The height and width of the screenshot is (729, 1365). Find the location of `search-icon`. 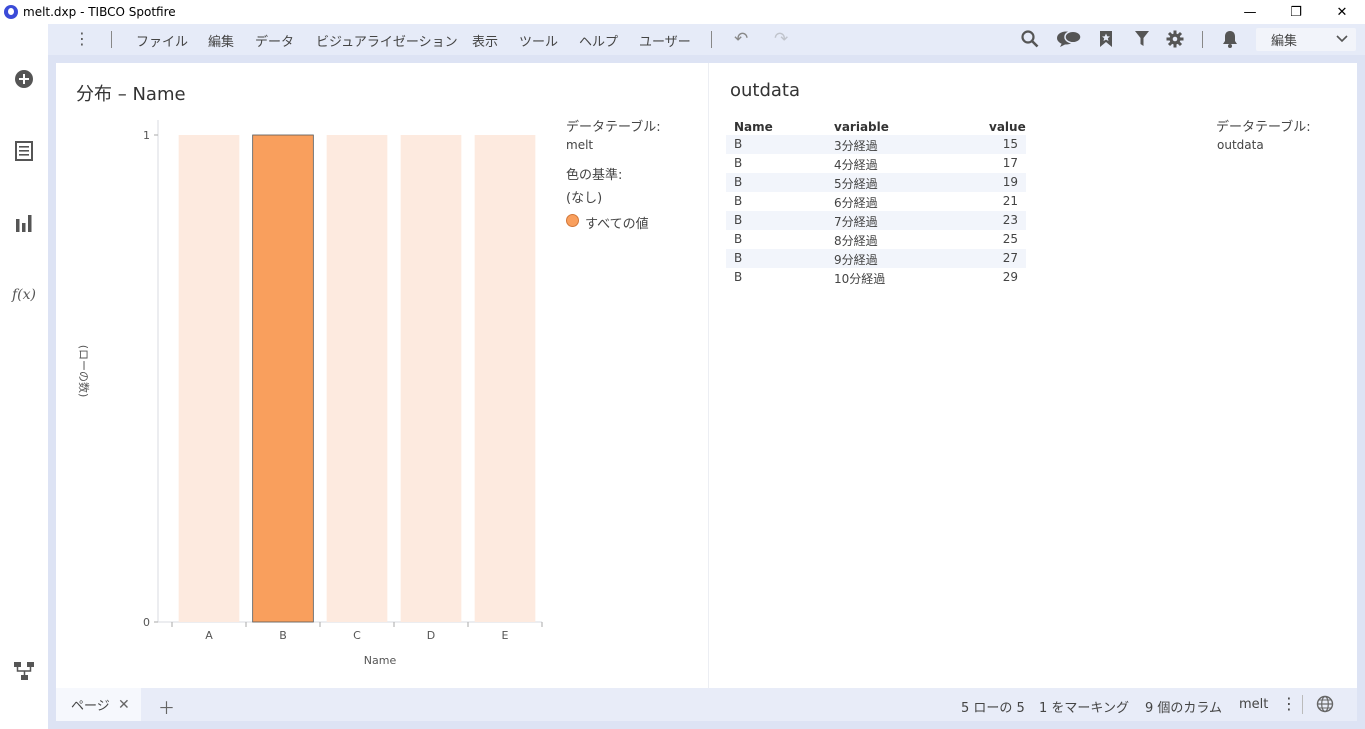

search-icon is located at coordinates (1030, 39).